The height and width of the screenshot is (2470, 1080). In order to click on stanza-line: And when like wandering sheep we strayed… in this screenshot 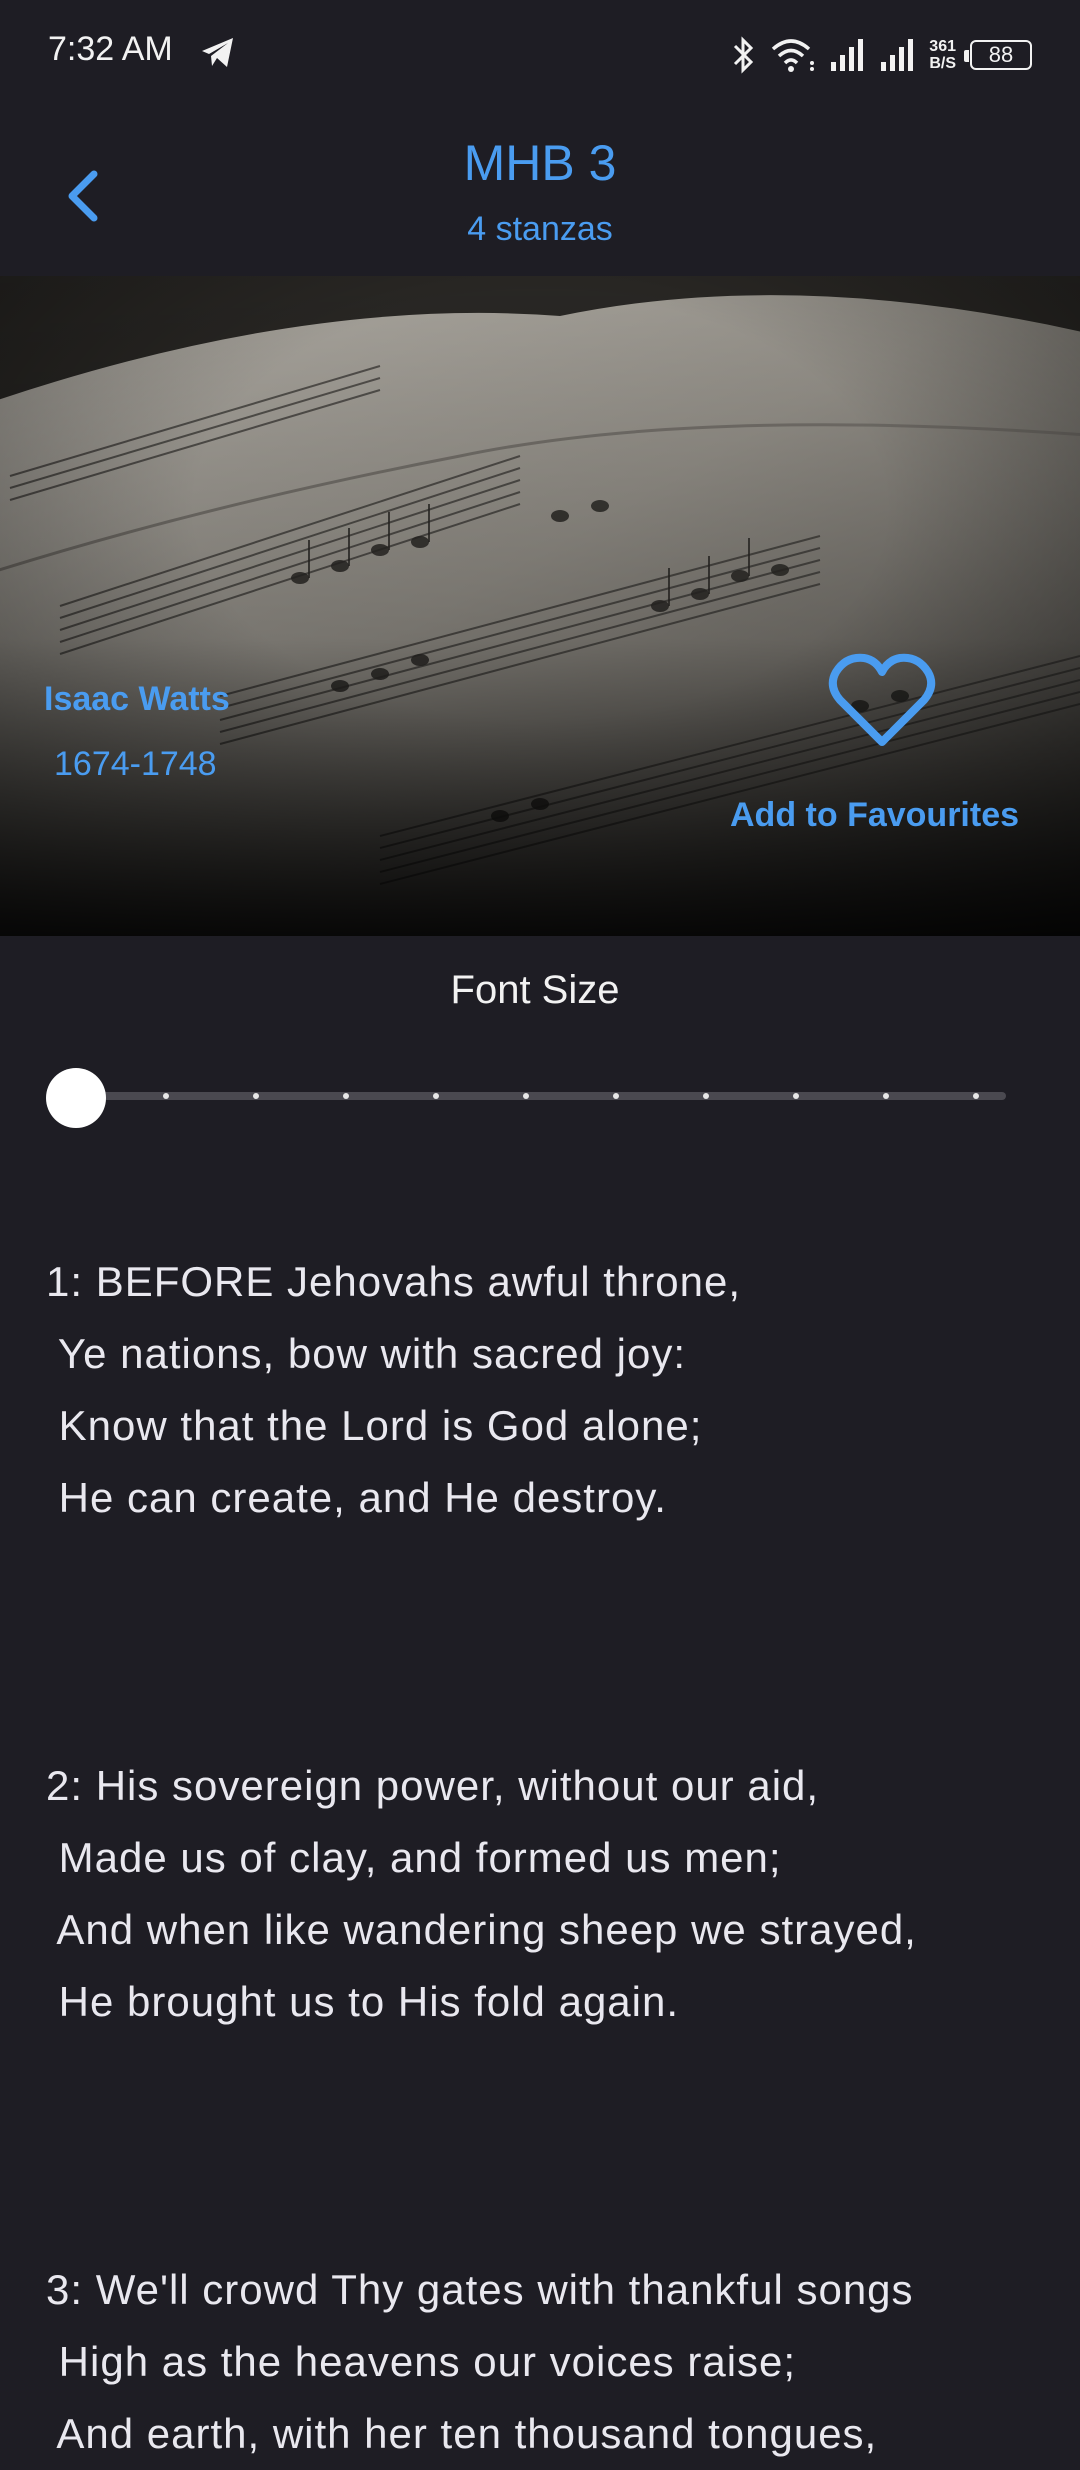, I will do `click(481, 1929)`.